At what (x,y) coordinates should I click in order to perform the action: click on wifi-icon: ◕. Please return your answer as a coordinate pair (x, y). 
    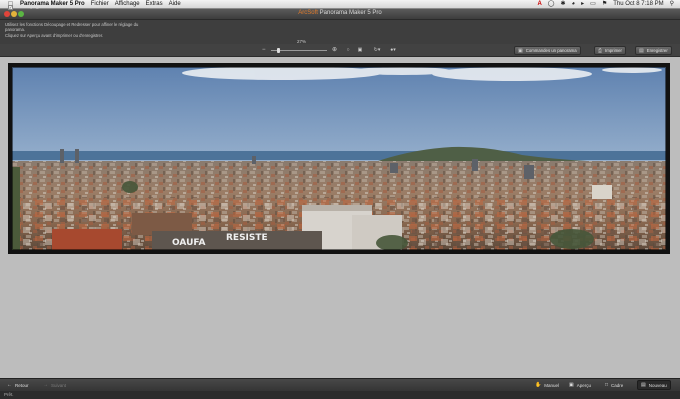
    Looking at the image, I should click on (574, 4).